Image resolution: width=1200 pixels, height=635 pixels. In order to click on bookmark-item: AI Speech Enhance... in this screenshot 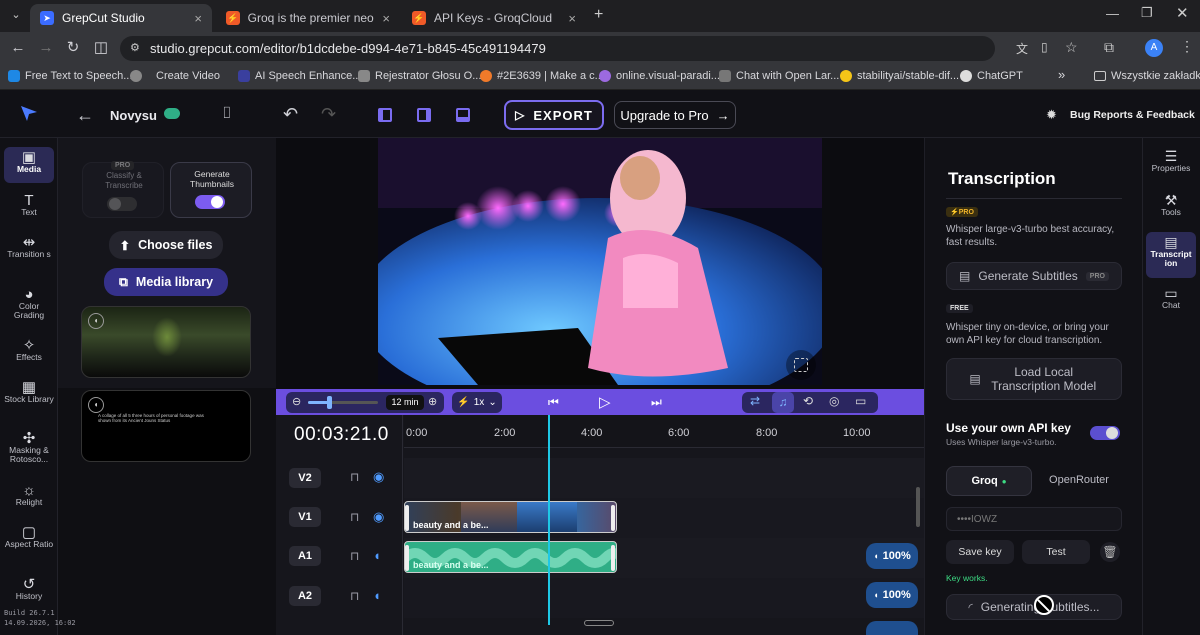, I will do `click(299, 76)`.